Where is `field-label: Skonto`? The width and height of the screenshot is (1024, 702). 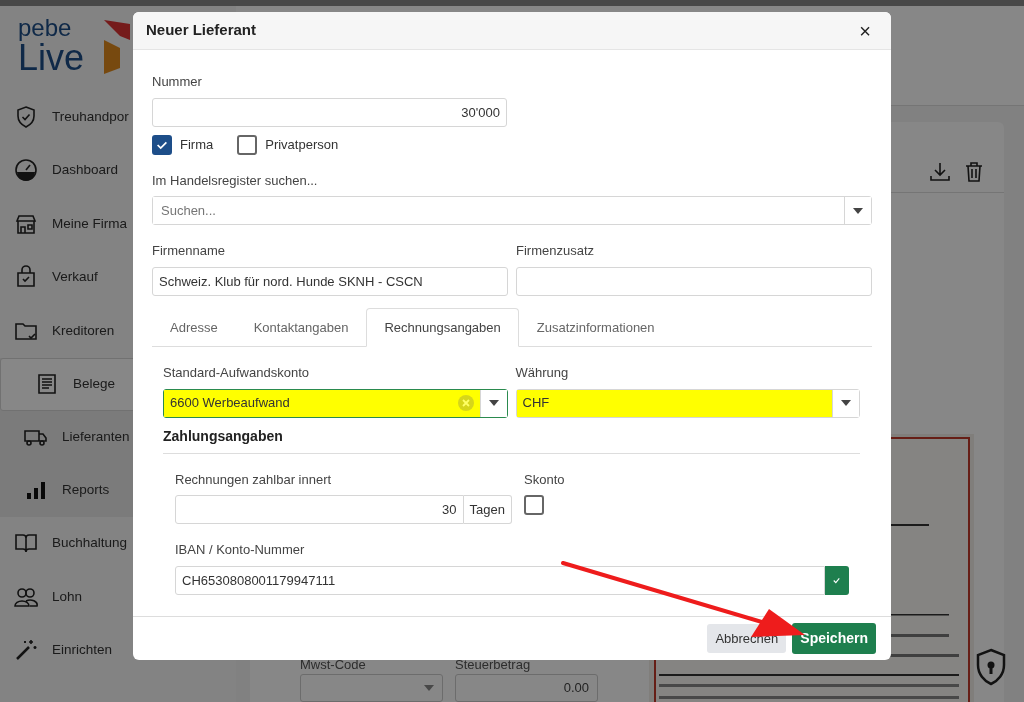
field-label: Skonto is located at coordinates (544, 479).